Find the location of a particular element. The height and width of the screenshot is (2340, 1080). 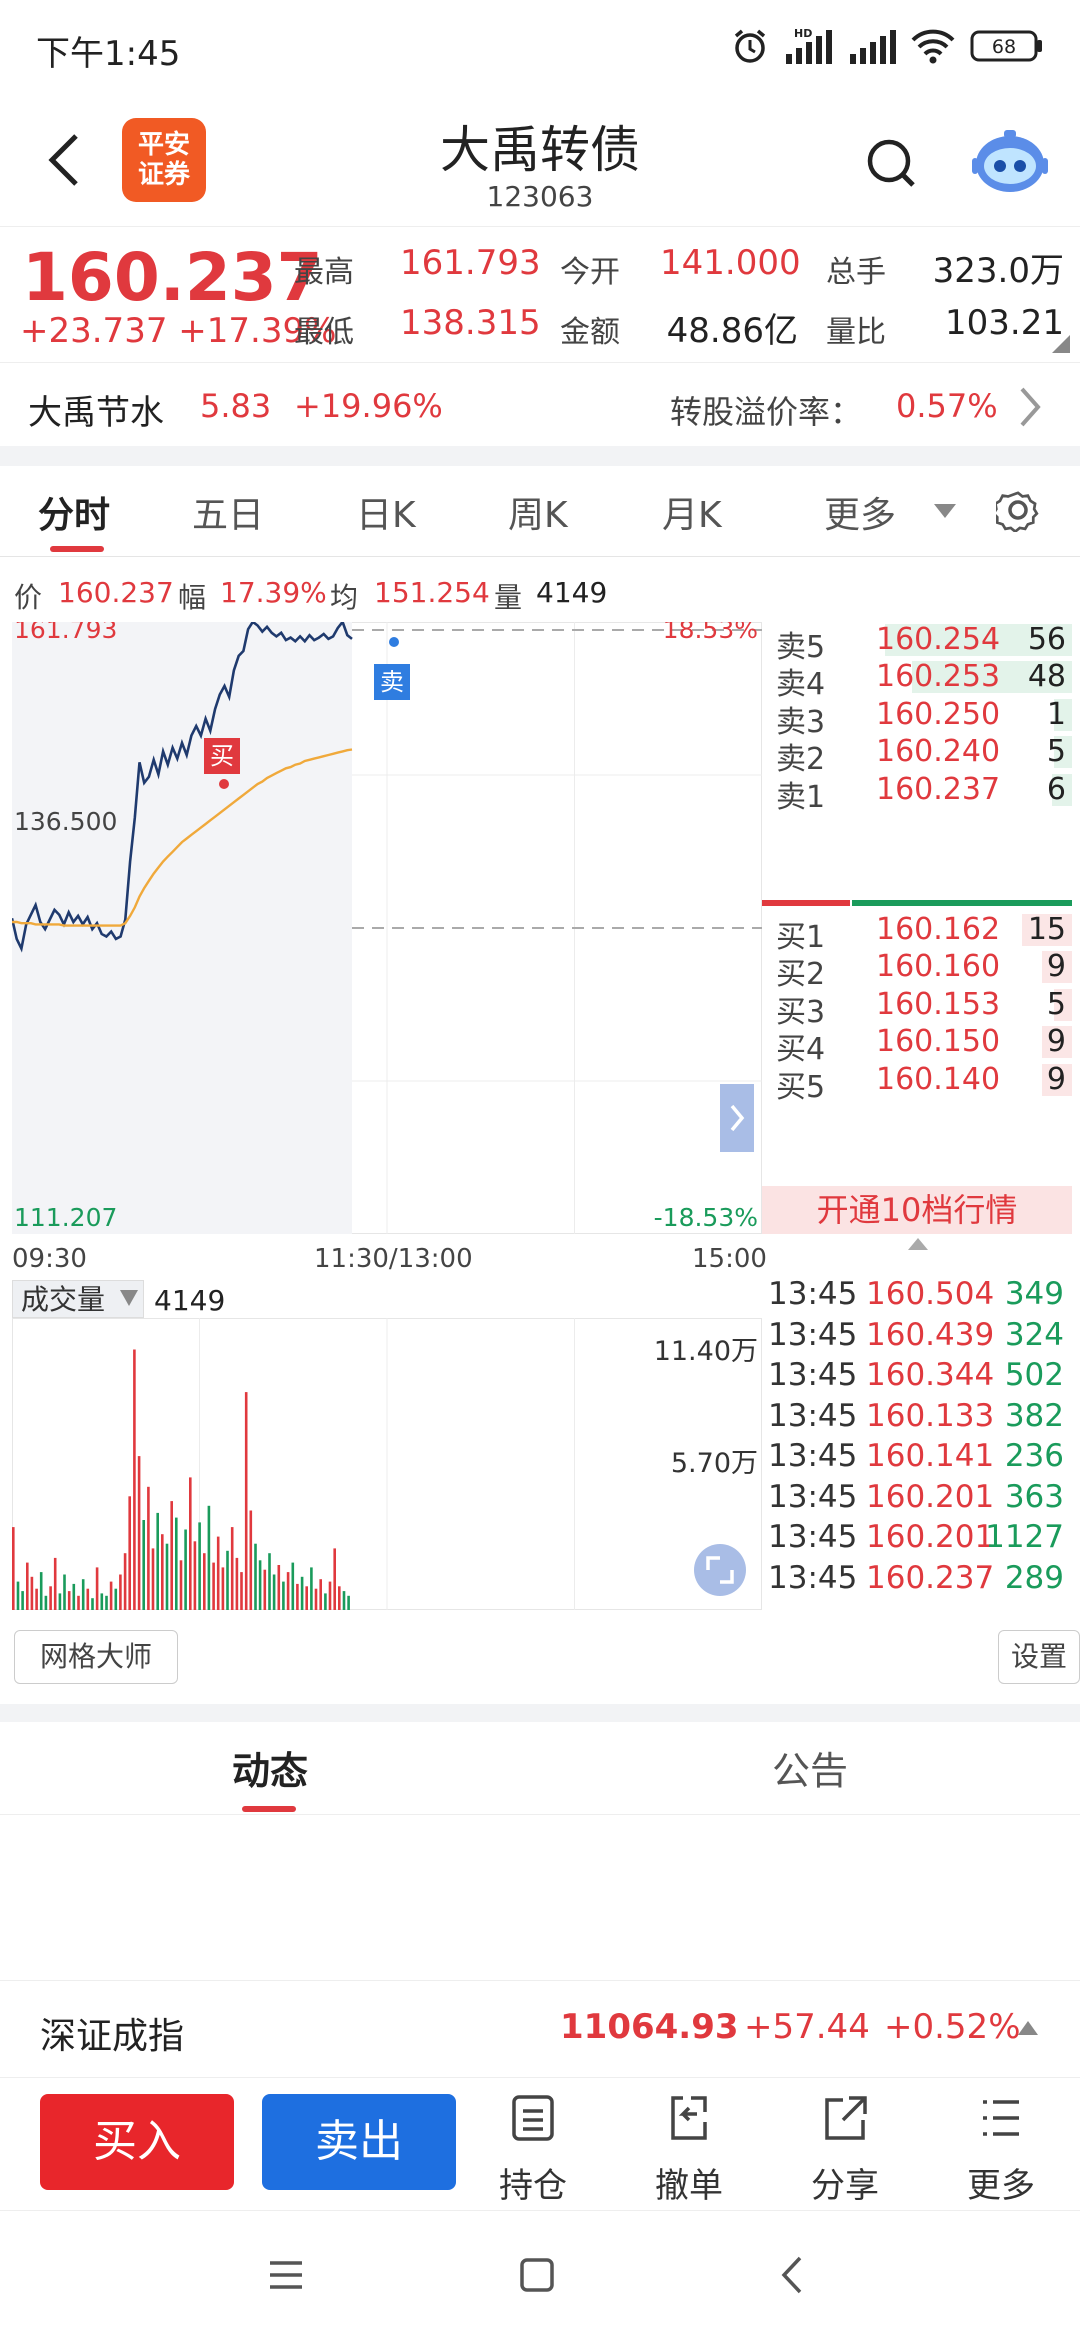

ask-row-4: 卖2 160.240 5 is located at coordinates (917, 755).